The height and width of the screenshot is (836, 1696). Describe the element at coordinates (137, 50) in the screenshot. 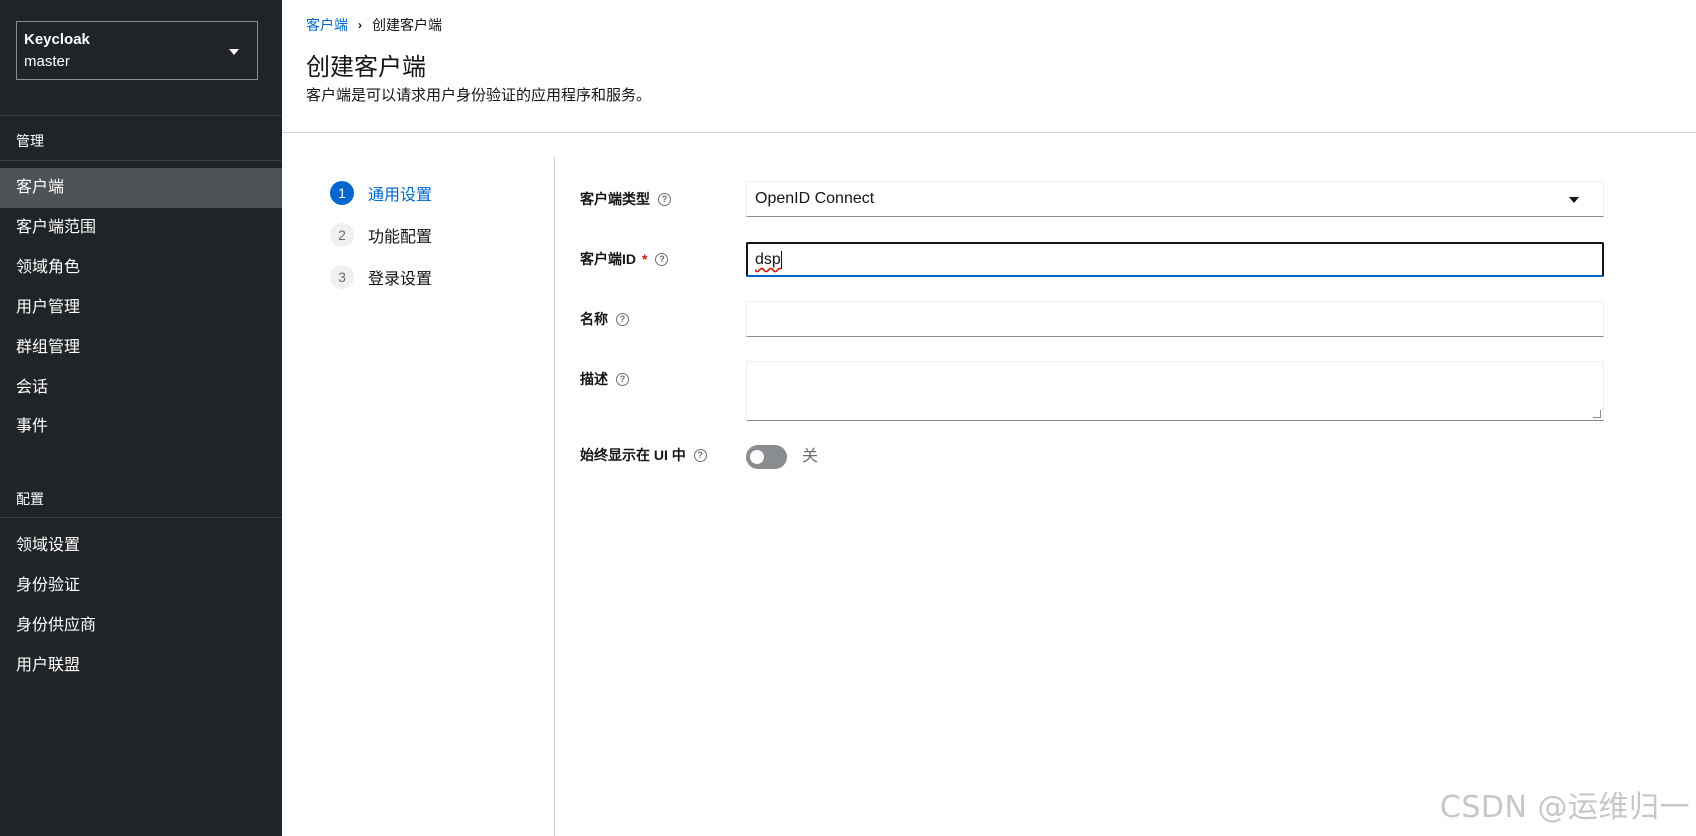

I see `realm-selector: Keycloak master` at that location.